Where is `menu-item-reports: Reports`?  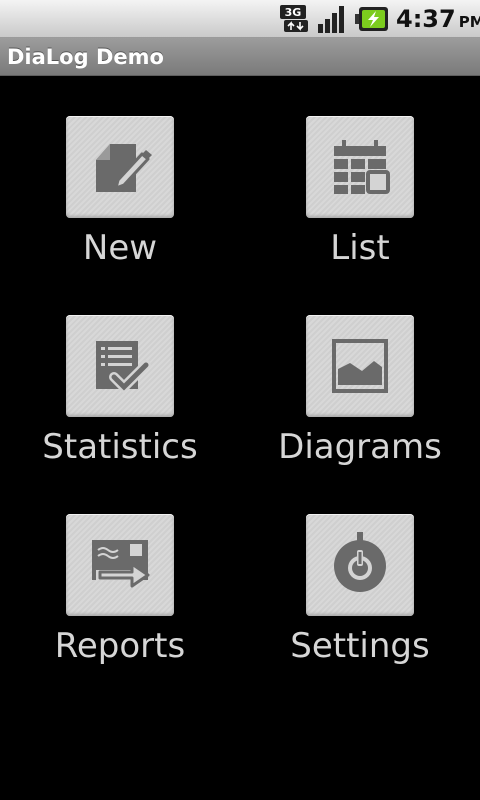 menu-item-reports: Reports is located at coordinates (120, 573).